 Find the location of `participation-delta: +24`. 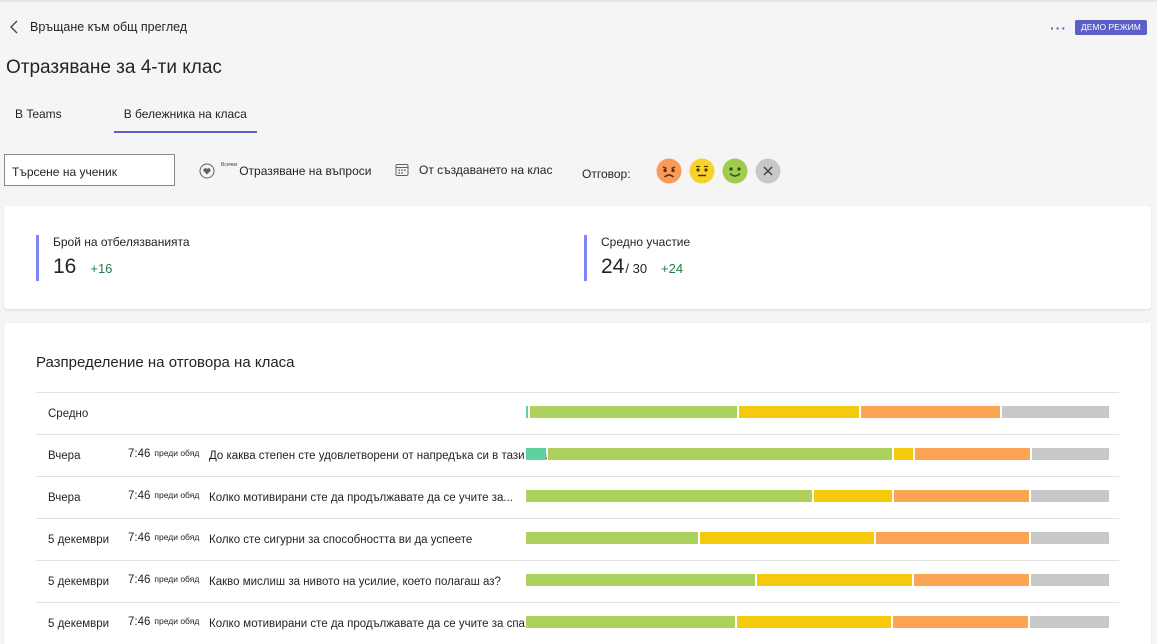

participation-delta: +24 is located at coordinates (672, 268).